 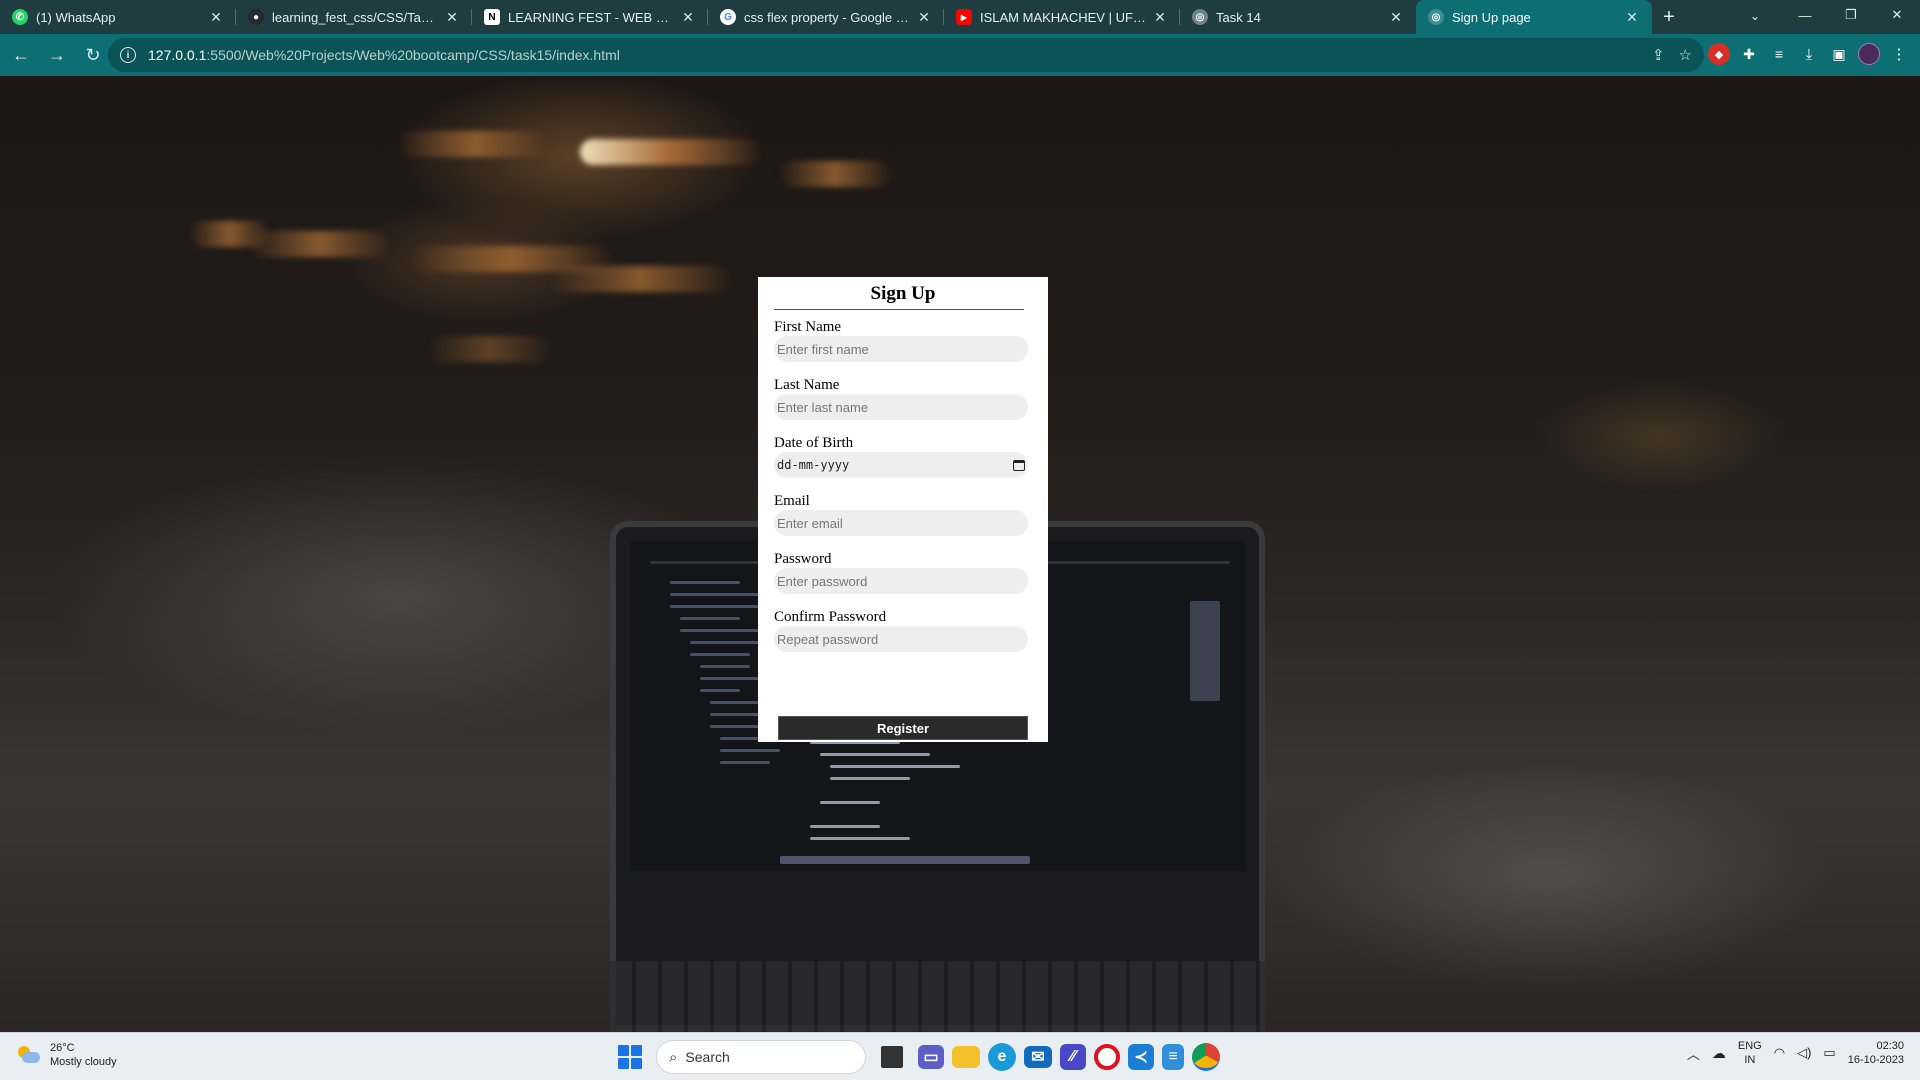 What do you see at coordinates (916, 1057) in the screenshot?
I see `taskbar-apps: ⌕ Search ▭ e ✉ ∕∕ ≺ ≡` at bounding box center [916, 1057].